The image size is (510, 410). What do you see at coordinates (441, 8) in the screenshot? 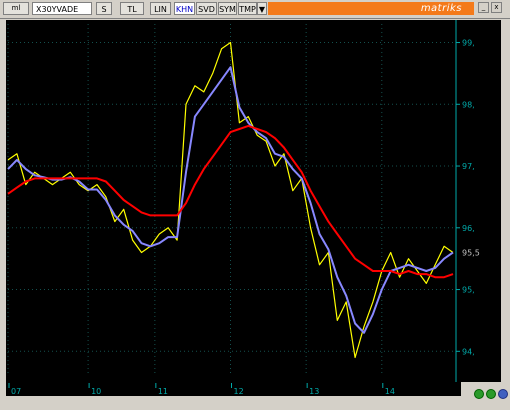
I see `brand-logo: matriks` at bounding box center [441, 8].